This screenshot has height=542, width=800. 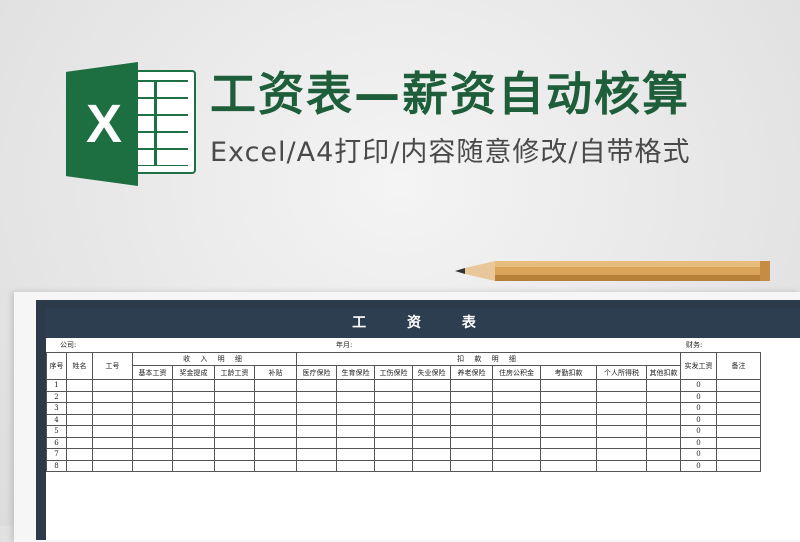 I want to click on row-seq-cell: 2, so click(x=56, y=396).